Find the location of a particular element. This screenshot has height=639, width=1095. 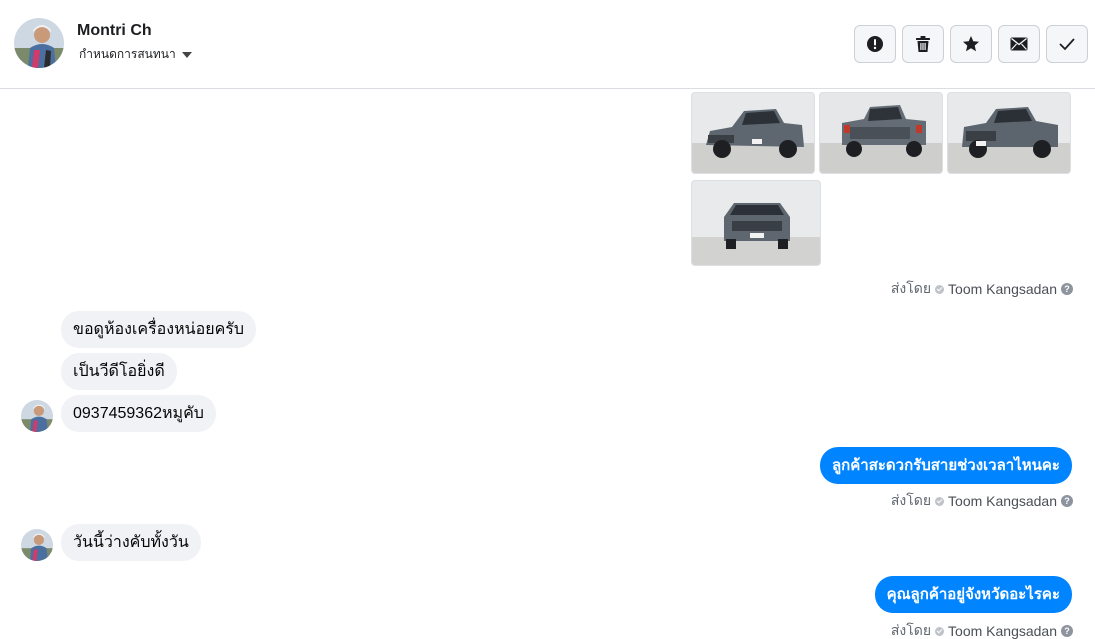

star-icon is located at coordinates (971, 44).